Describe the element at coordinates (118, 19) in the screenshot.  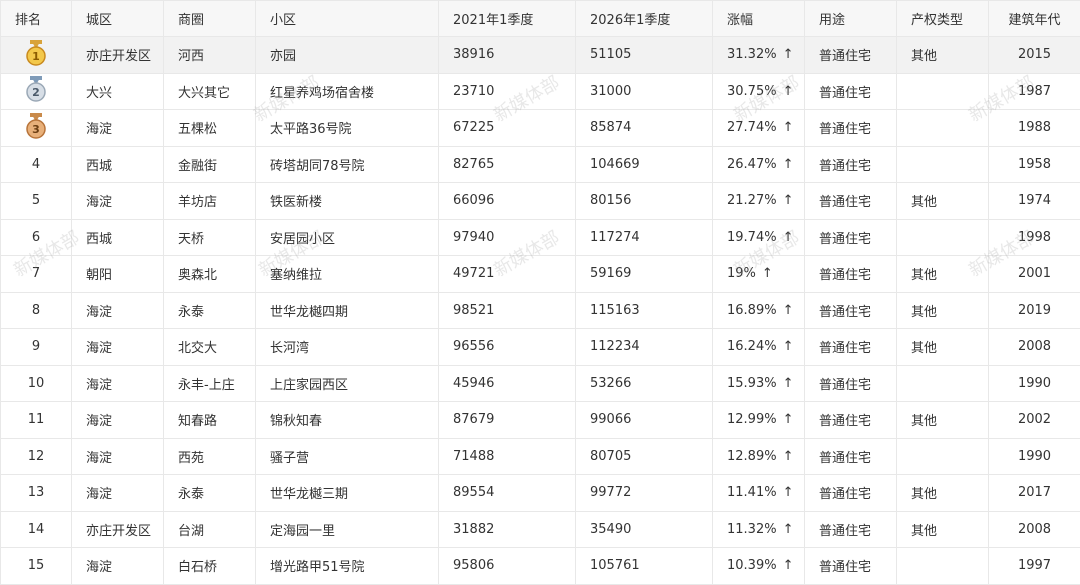
I see `district-header: 城区` at that location.